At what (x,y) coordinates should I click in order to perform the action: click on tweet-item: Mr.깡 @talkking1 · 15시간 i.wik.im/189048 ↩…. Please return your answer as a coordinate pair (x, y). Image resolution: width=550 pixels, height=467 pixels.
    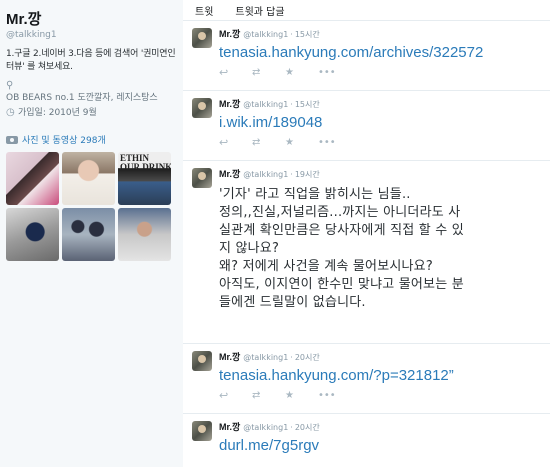
    Looking at the image, I should click on (366, 126).